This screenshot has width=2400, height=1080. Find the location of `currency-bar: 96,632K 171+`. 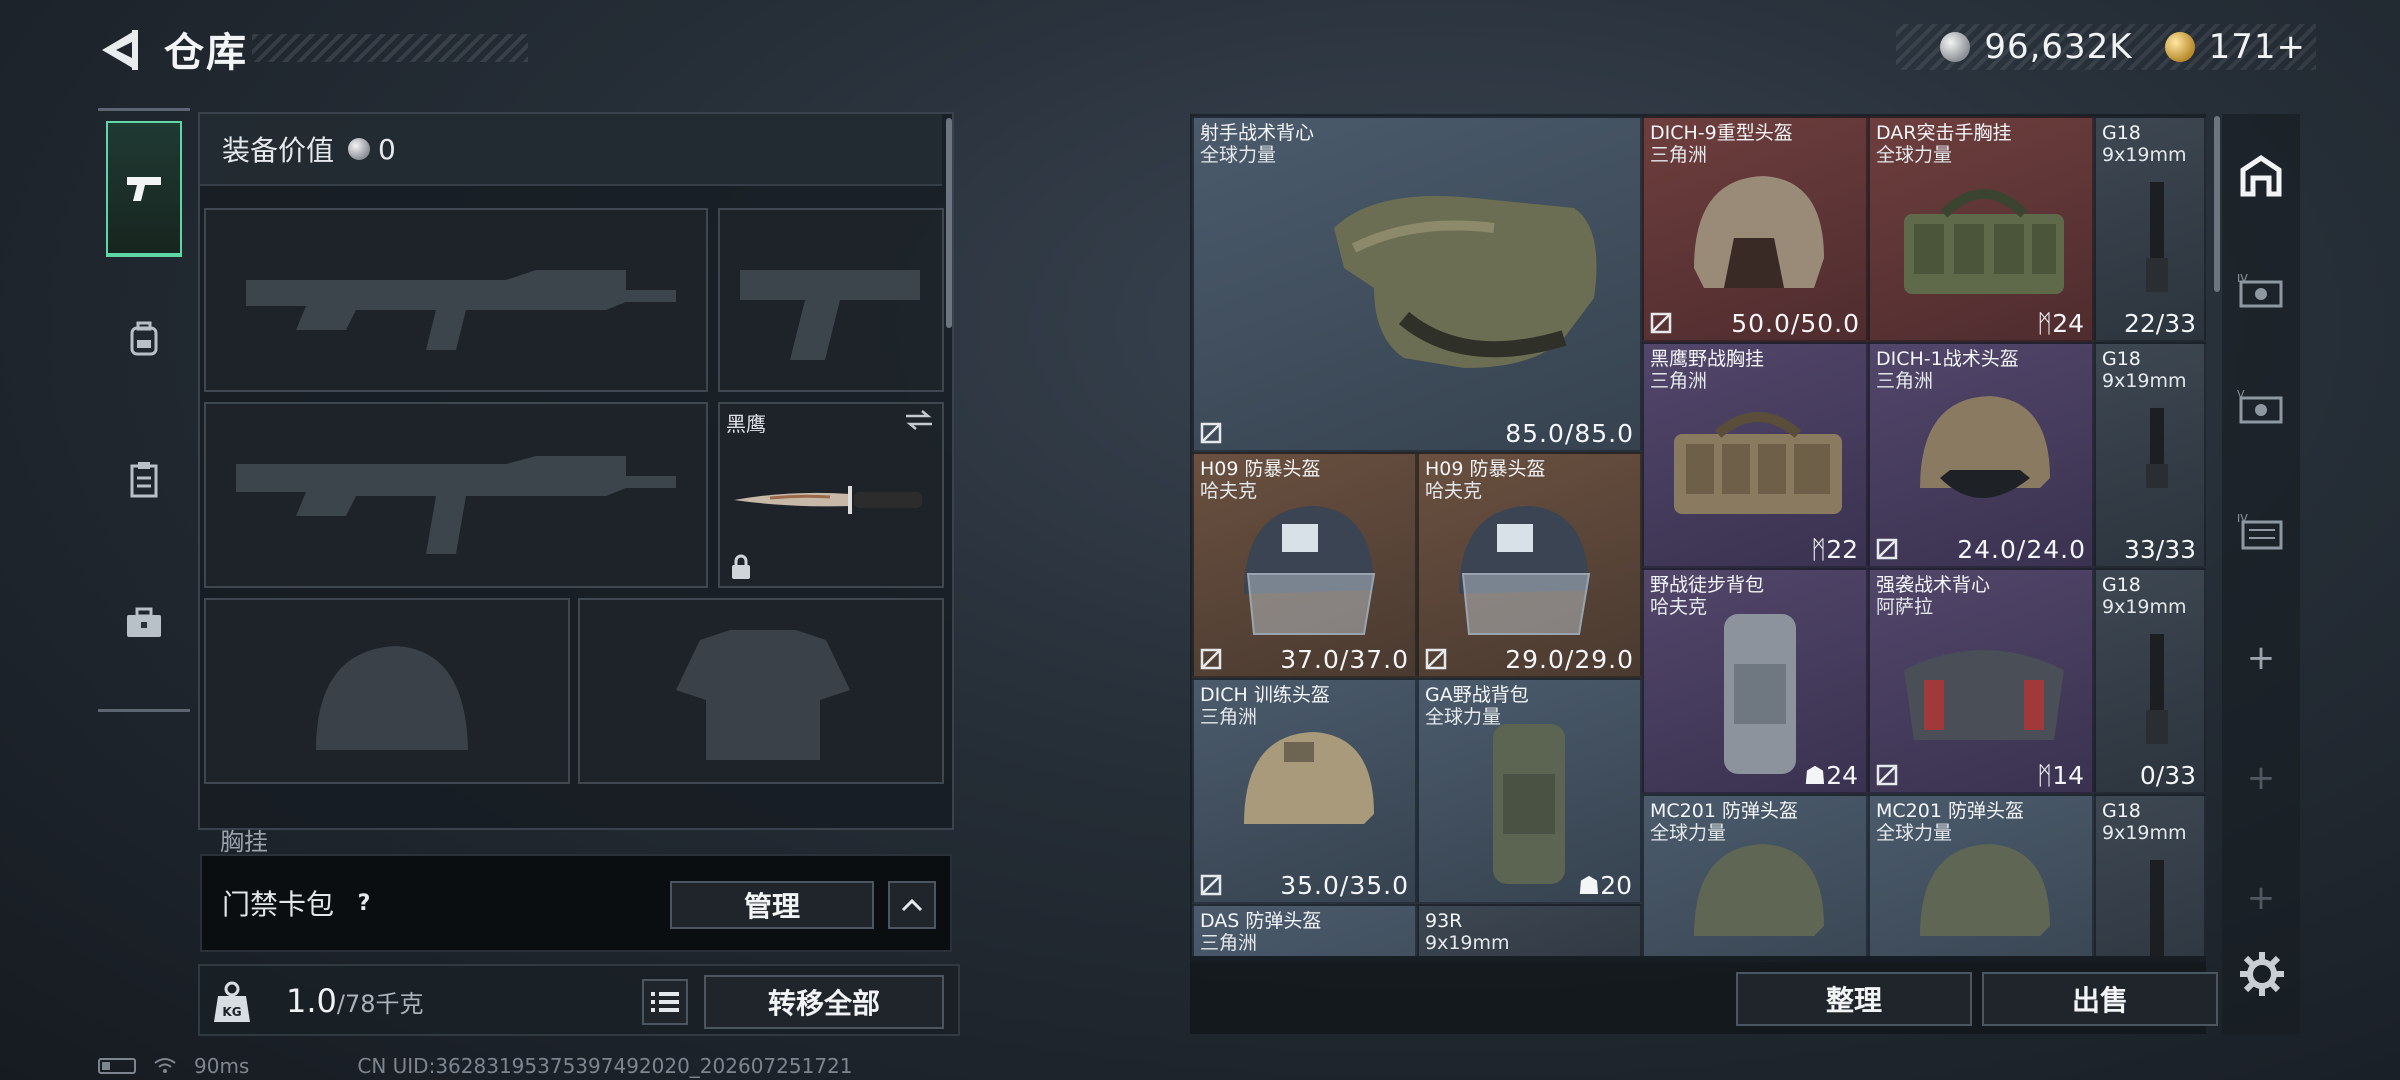

currency-bar: 96,632K 171+ is located at coordinates (2106, 47).